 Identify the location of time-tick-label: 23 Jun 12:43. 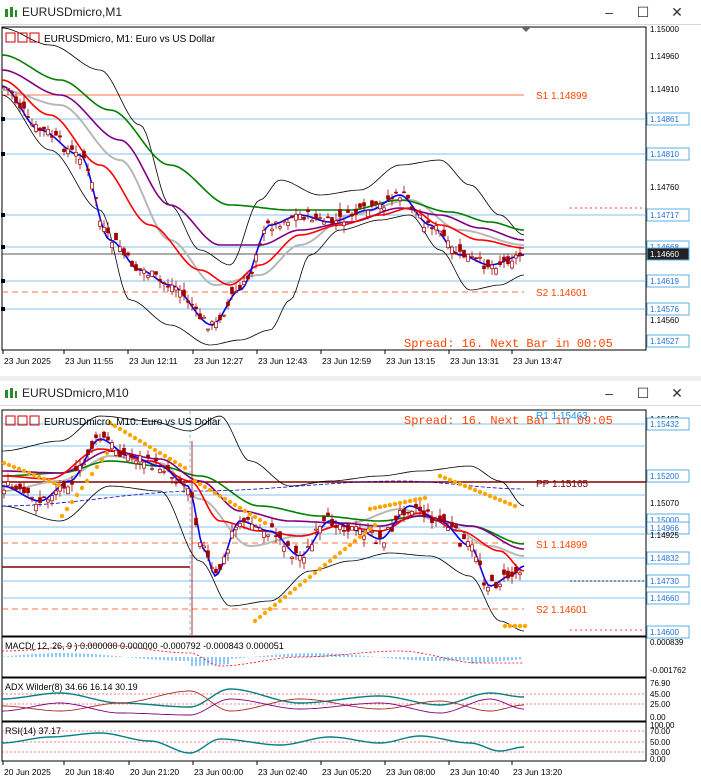
(282, 361).